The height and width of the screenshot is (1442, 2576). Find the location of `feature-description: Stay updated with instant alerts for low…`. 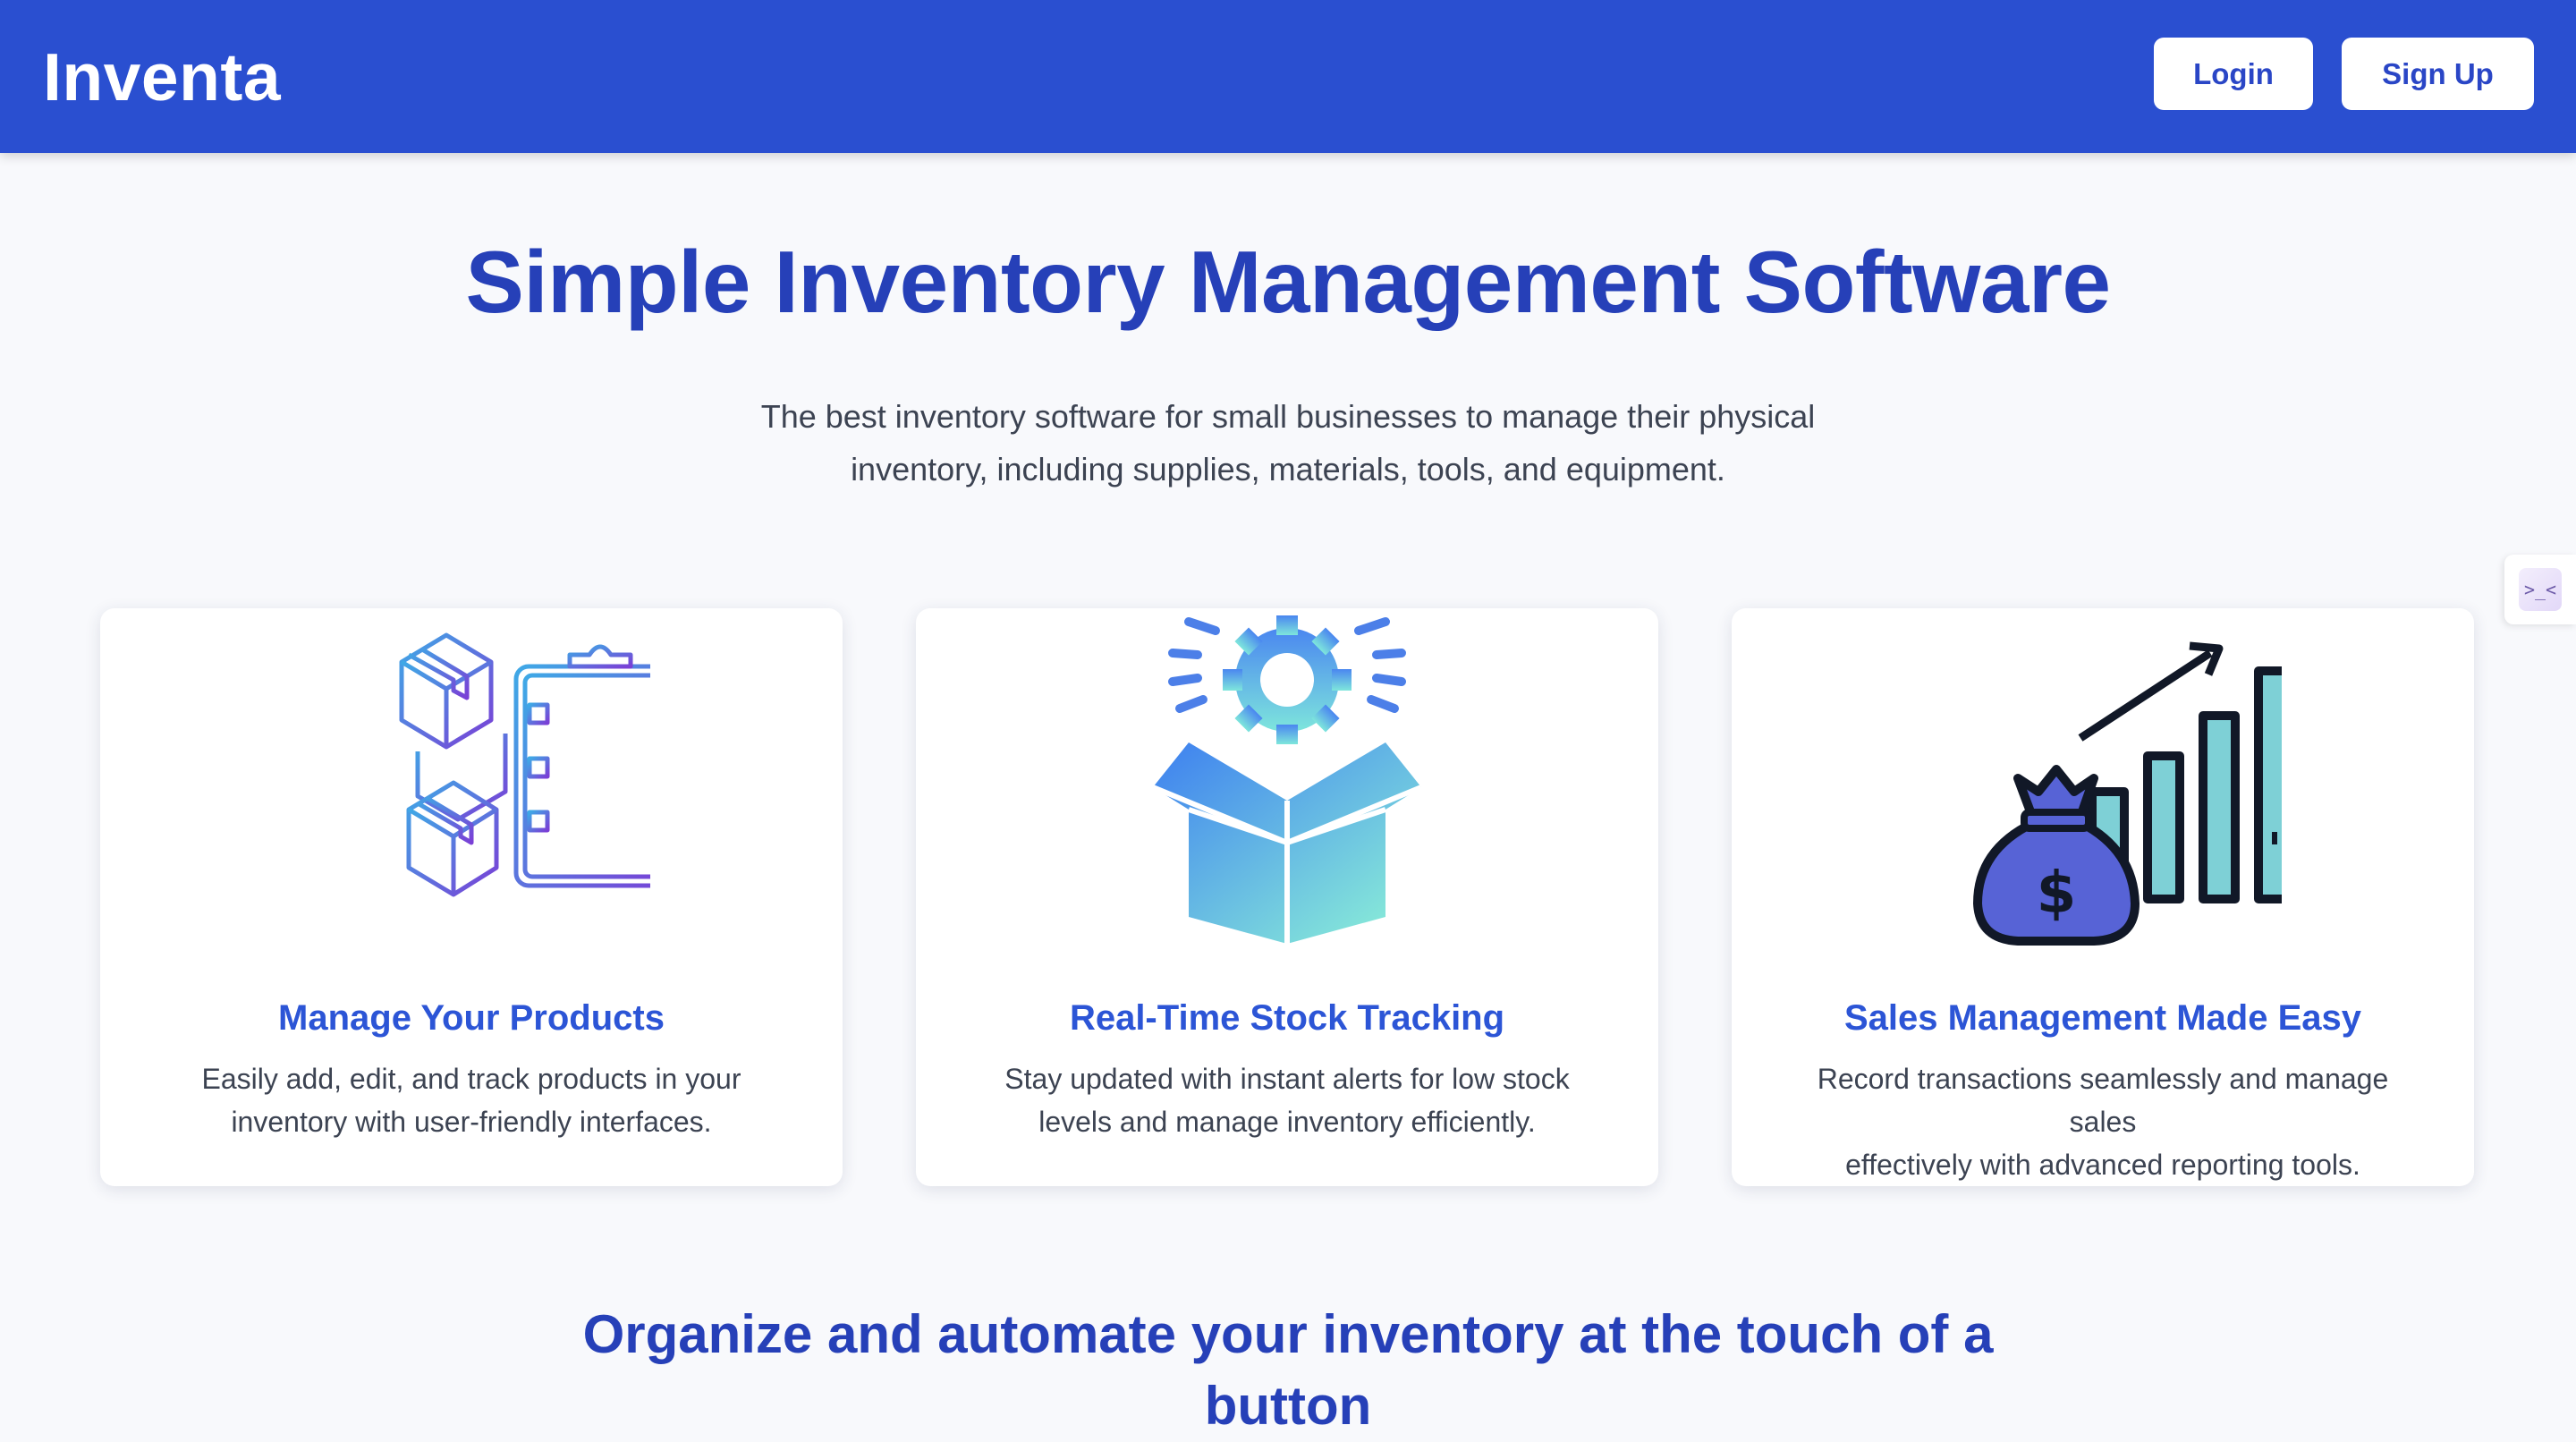

feature-description: Stay updated with instant alerts for low… is located at coordinates (1287, 1100).